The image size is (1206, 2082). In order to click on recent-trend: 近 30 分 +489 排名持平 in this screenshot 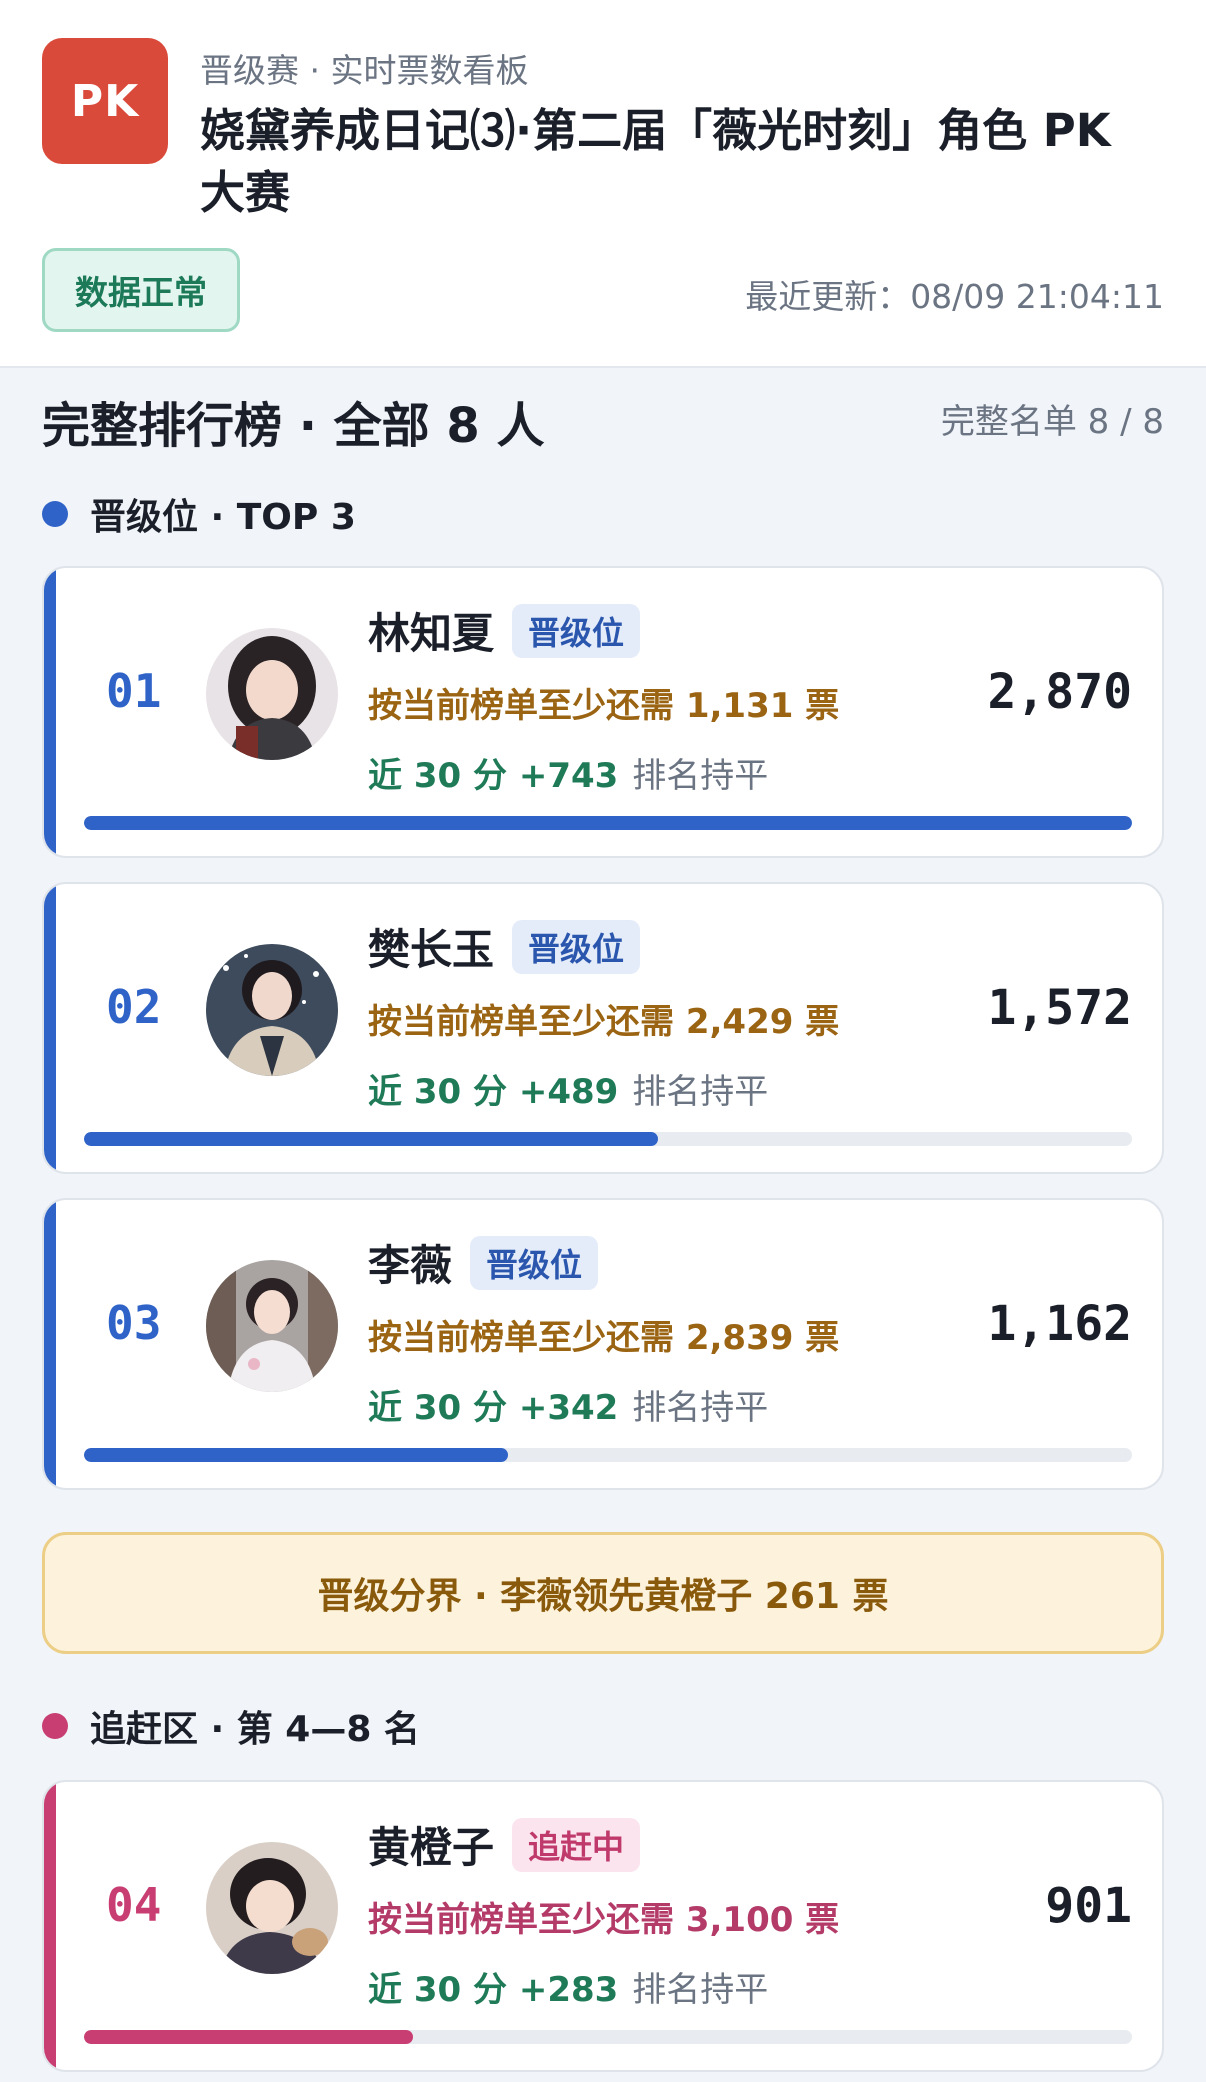, I will do `click(568, 1088)`.